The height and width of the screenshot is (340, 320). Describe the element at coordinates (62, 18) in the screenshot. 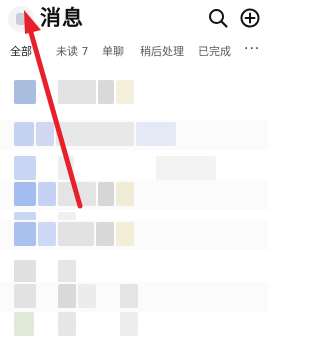

I see `page-title: 消息` at that location.